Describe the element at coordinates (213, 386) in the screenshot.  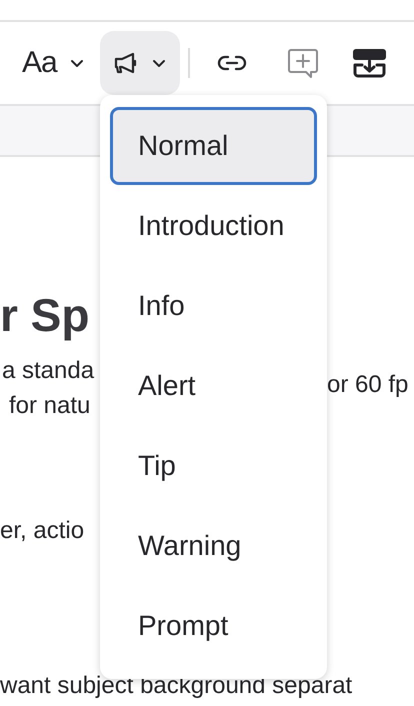
I see `menu-item: Alert` at that location.